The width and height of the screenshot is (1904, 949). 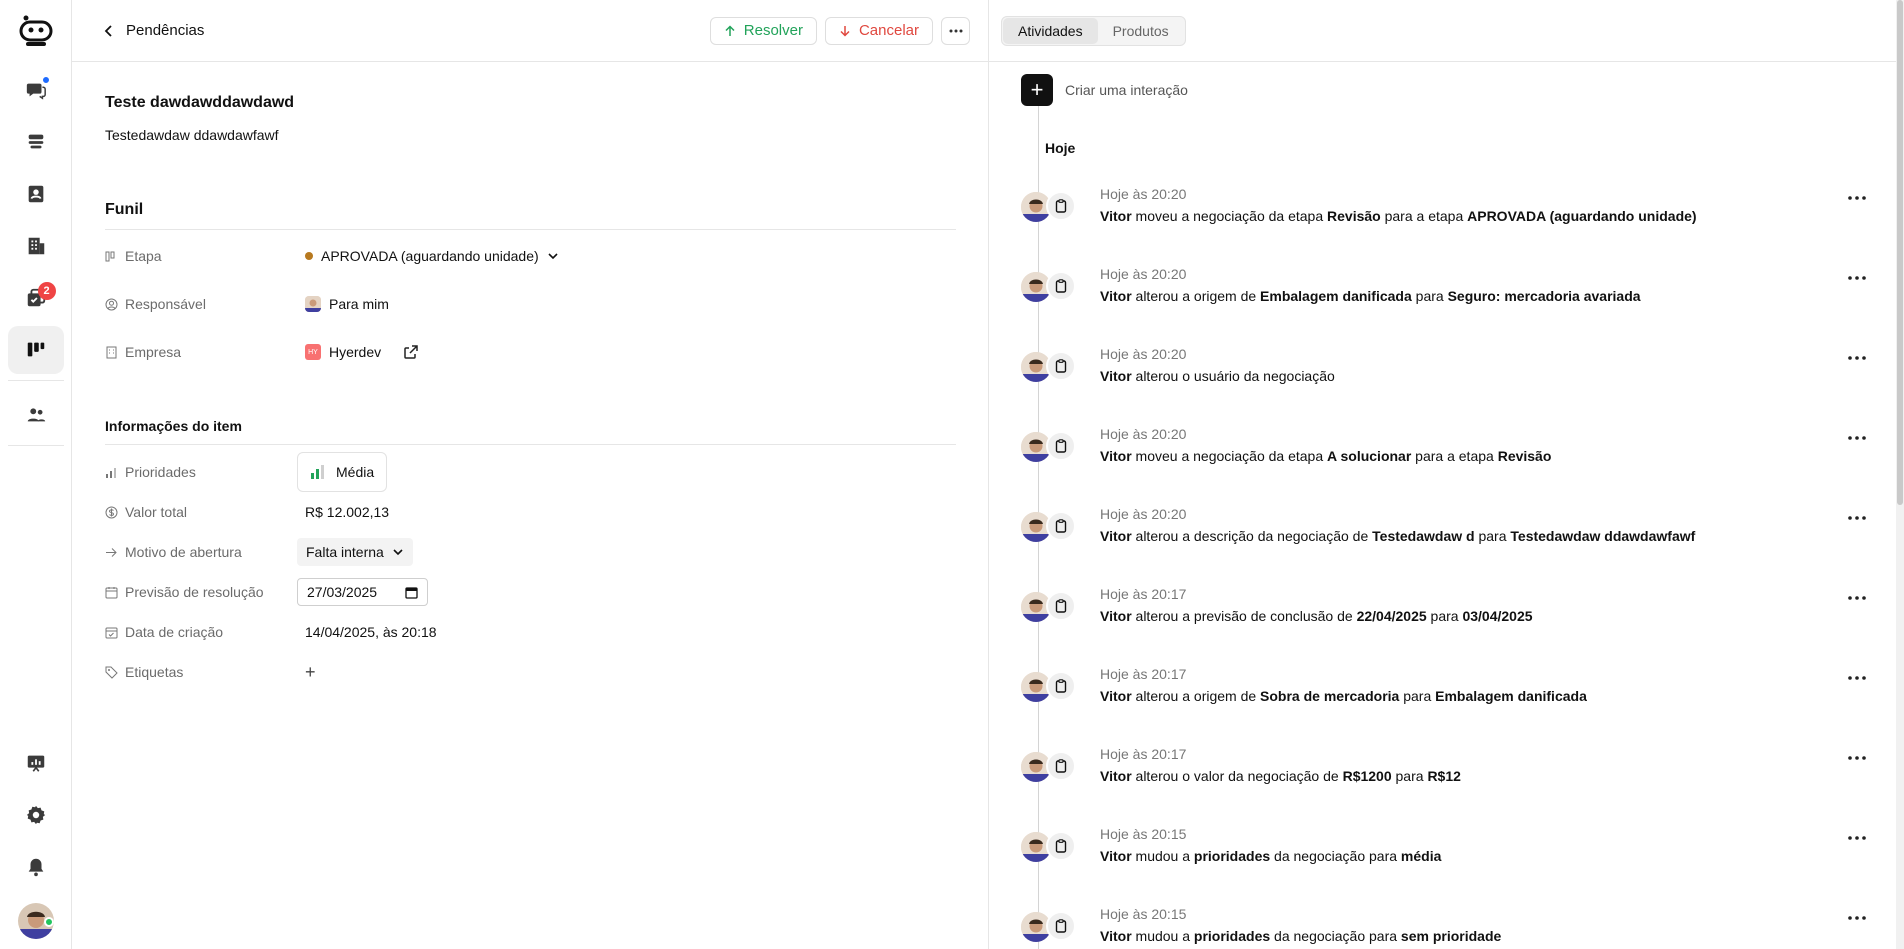 I want to click on nav-companies, so click(x=36, y=246).